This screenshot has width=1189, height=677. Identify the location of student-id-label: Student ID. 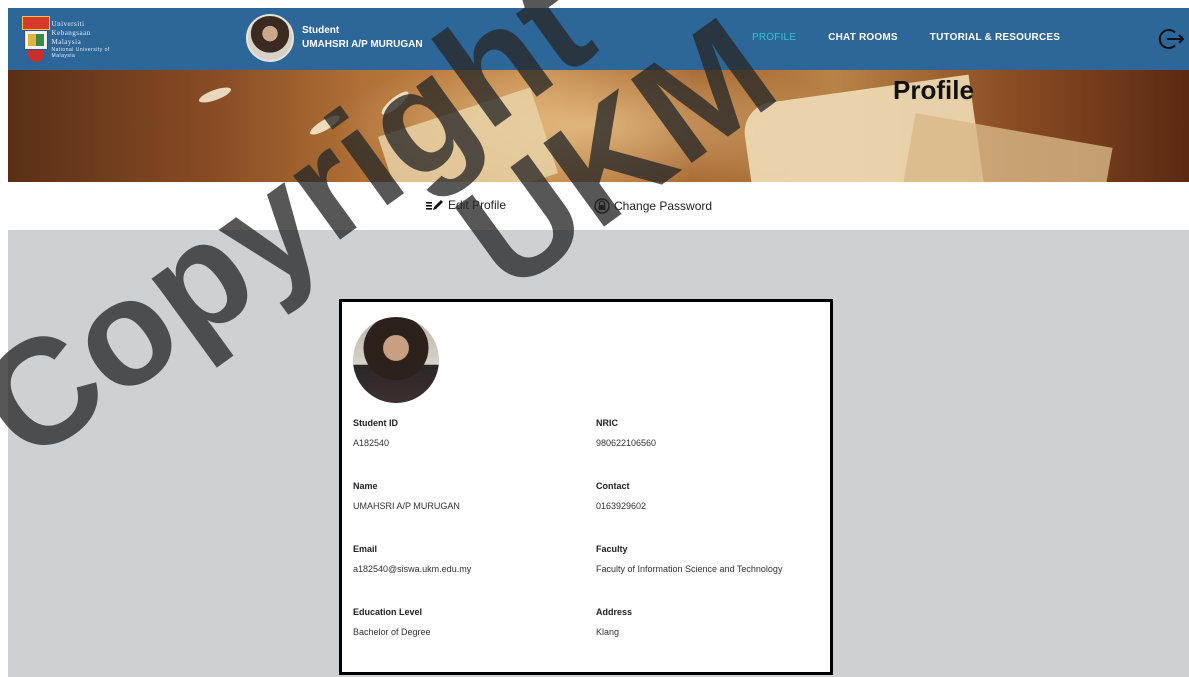
(375, 423).